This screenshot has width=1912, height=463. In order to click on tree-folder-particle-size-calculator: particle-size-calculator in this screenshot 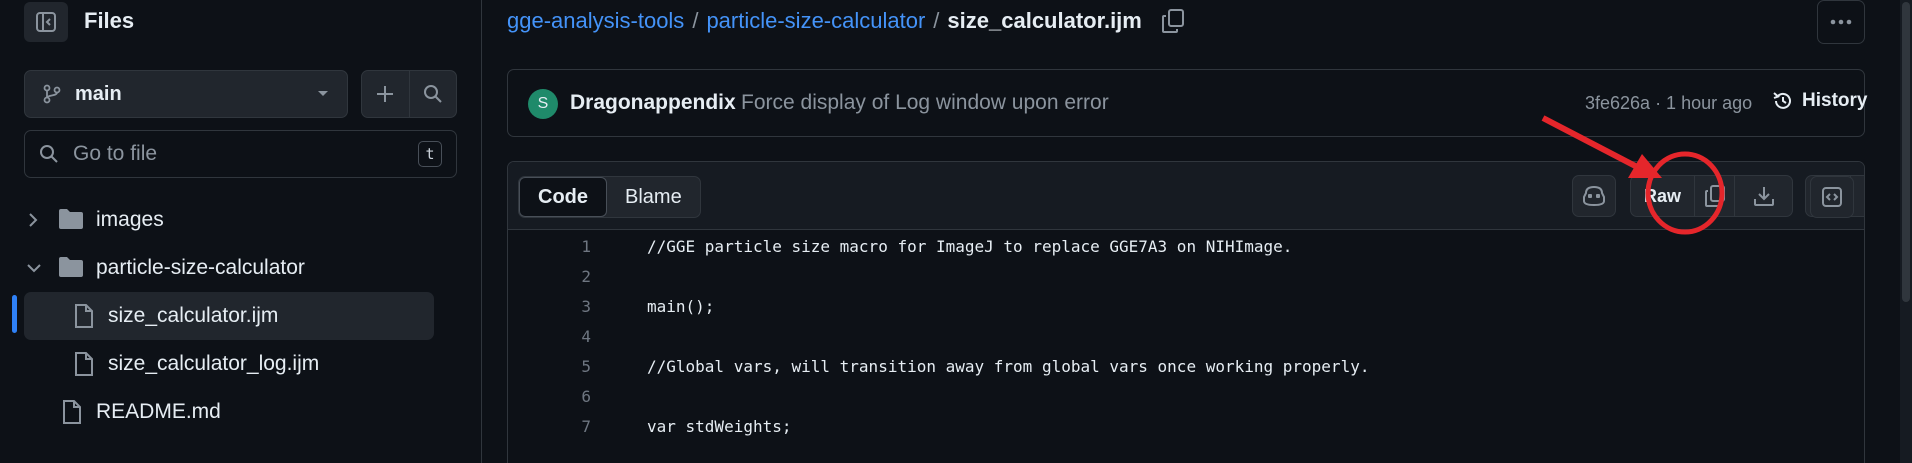, I will do `click(241, 268)`.